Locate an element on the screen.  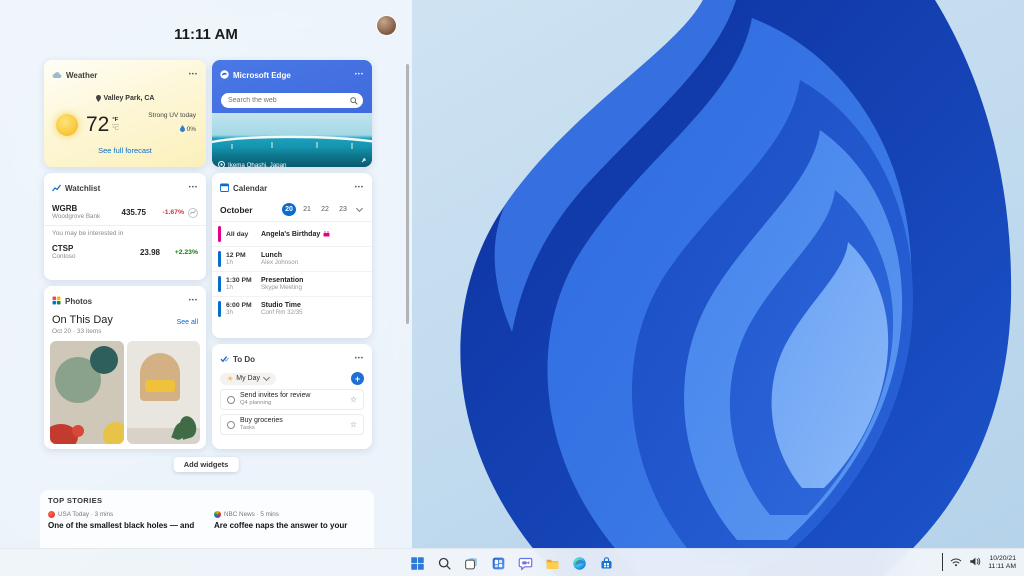
network-tray-button is located at coordinates (956, 563).